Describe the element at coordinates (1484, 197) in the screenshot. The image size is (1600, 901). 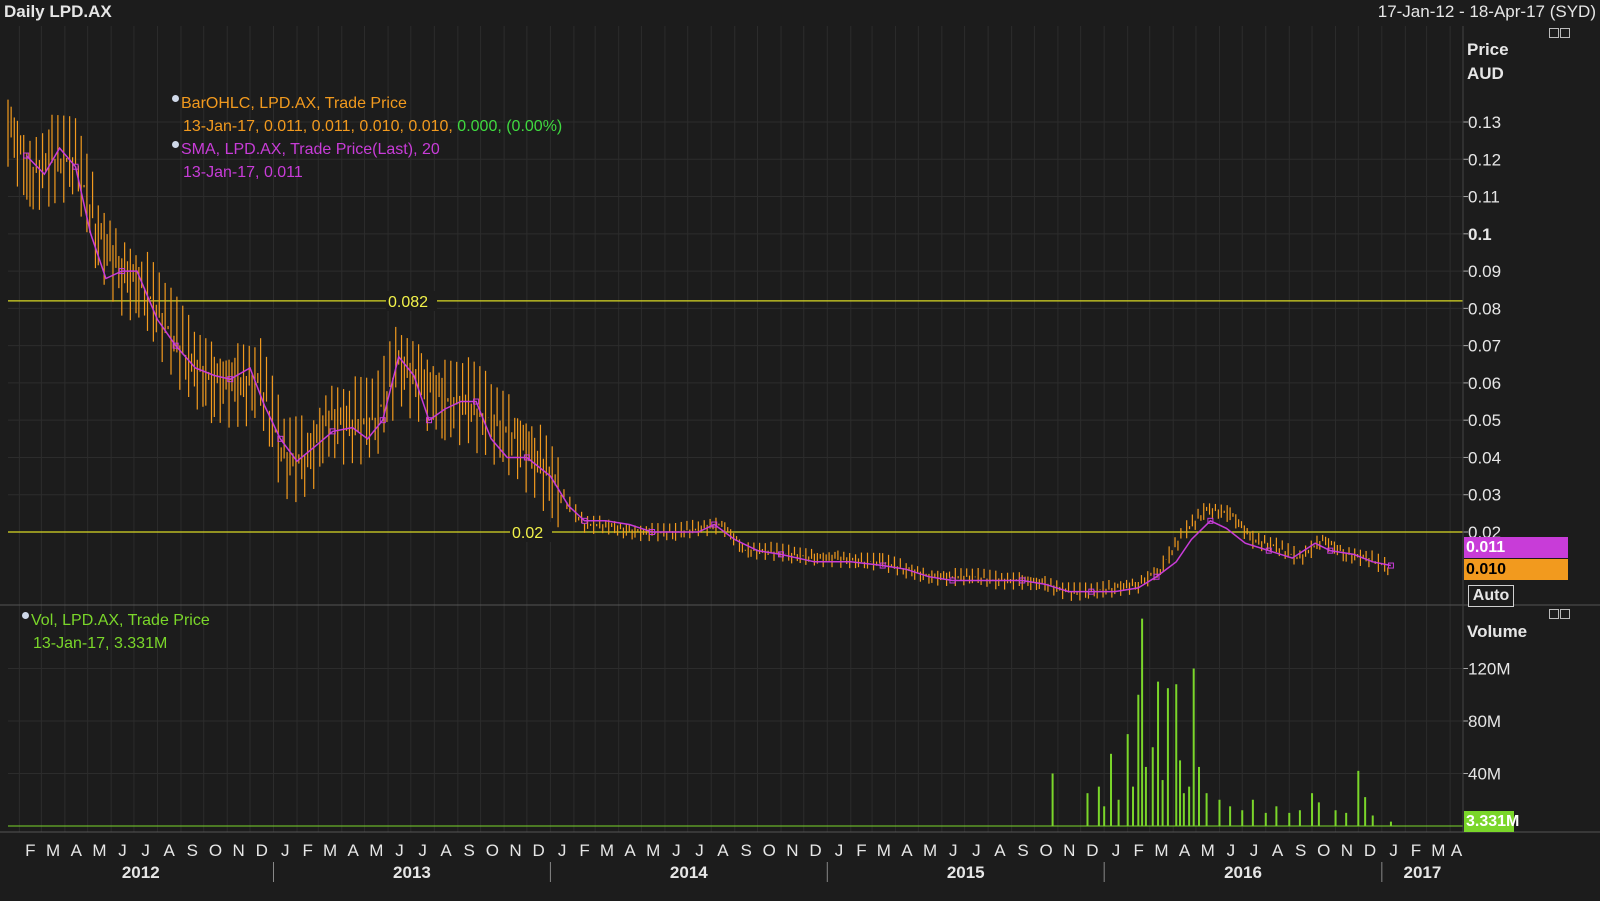
I see `price-tick-label: 0.11` at that location.